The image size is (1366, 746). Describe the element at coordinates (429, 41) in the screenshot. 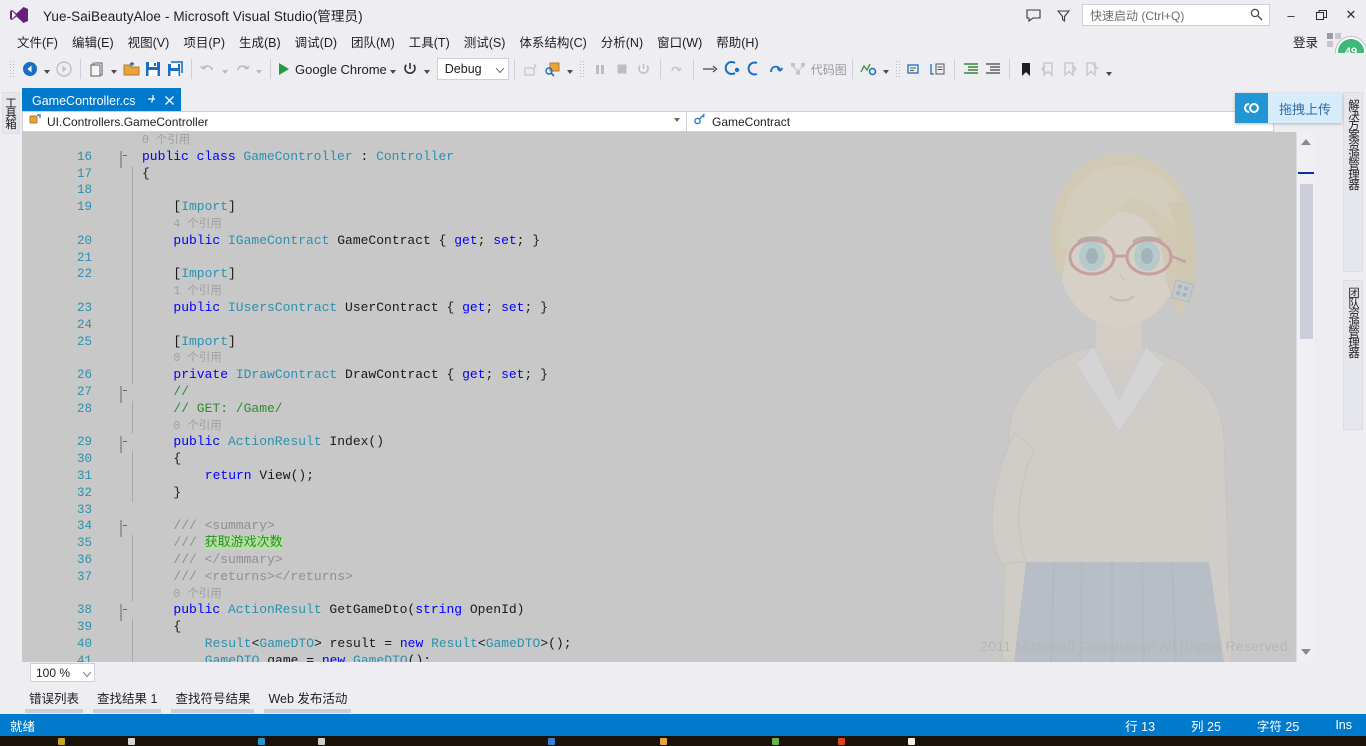

I see `menu-tools: 工具(T)` at that location.